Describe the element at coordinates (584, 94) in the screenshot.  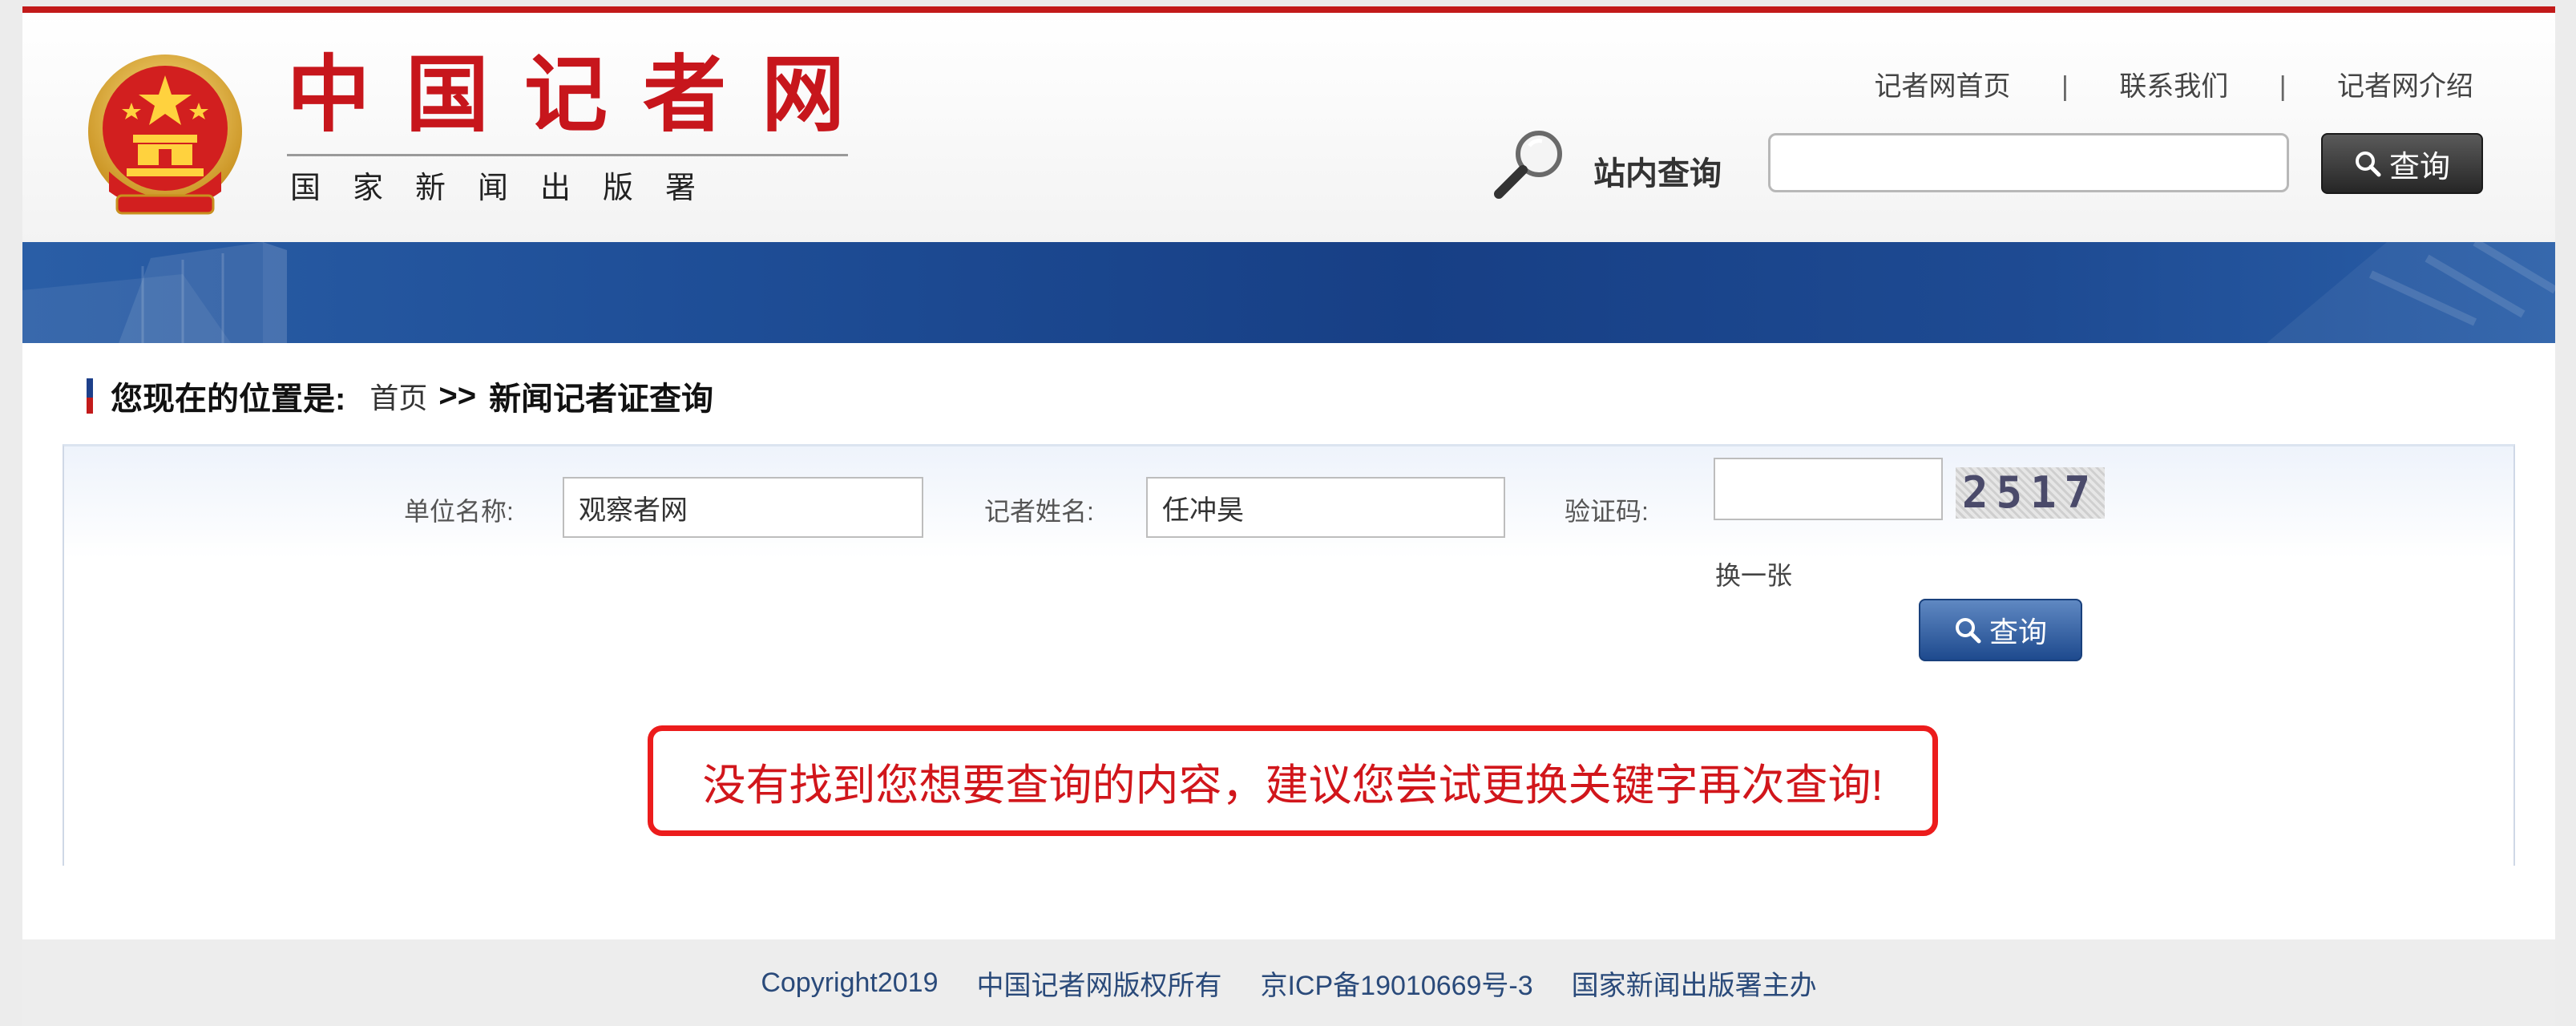
I see `site-title: 中国记者网` at that location.